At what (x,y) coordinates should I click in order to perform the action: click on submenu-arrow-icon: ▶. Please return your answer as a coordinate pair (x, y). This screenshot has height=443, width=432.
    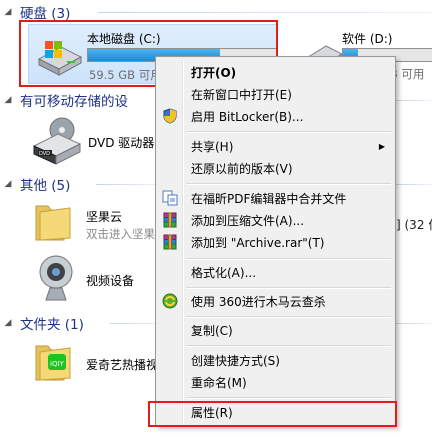
    Looking at the image, I should click on (381, 146).